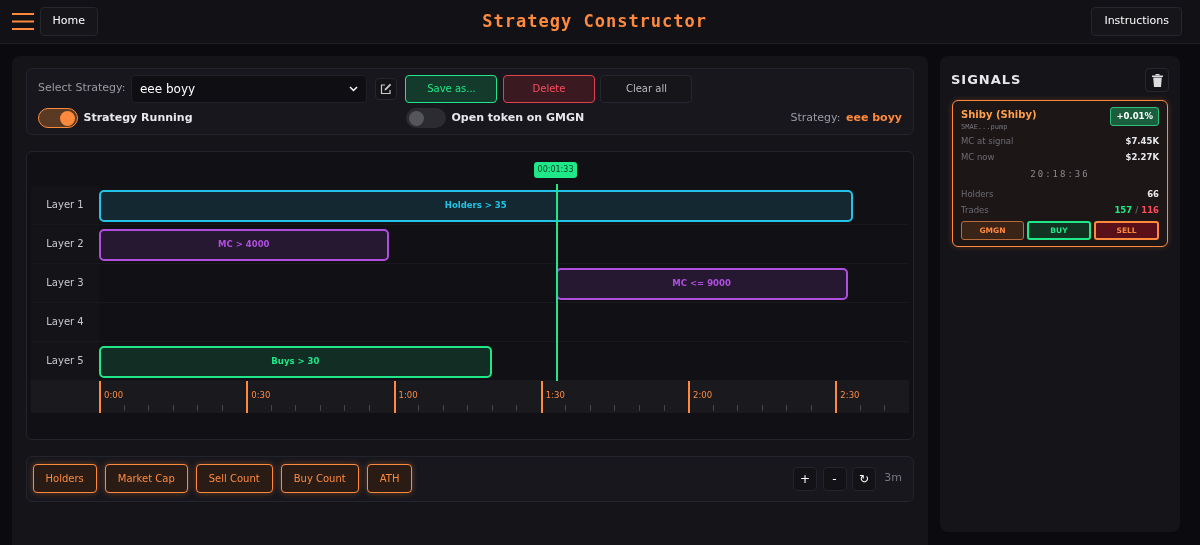  What do you see at coordinates (864, 478) in the screenshot?
I see `reset-zoom-button: ↻` at bounding box center [864, 478].